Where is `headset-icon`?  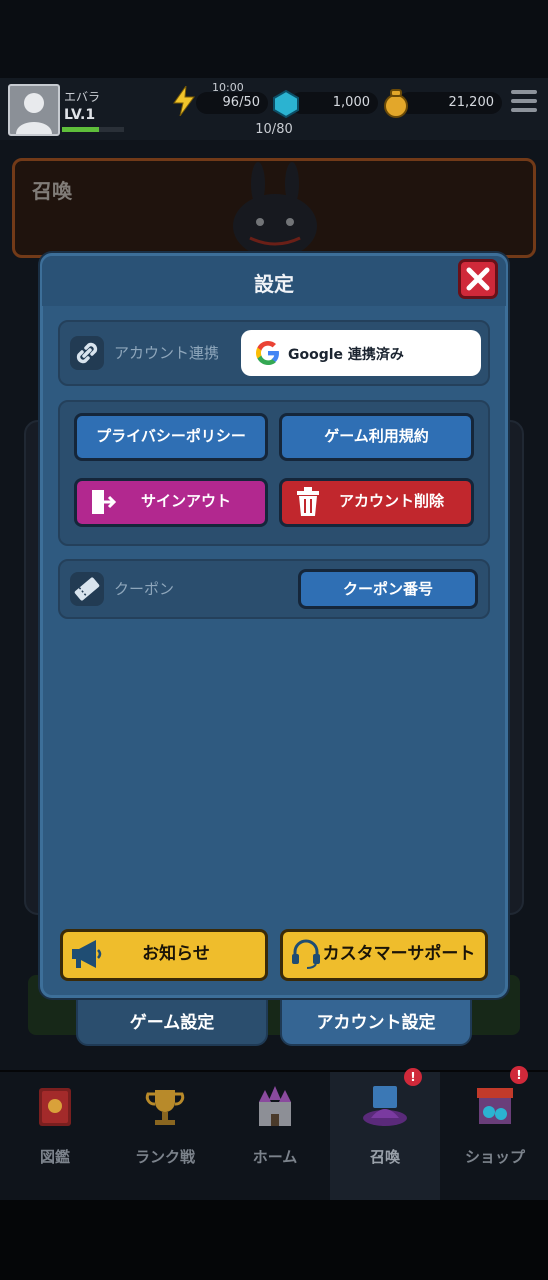
headset-icon is located at coordinates (306, 954).